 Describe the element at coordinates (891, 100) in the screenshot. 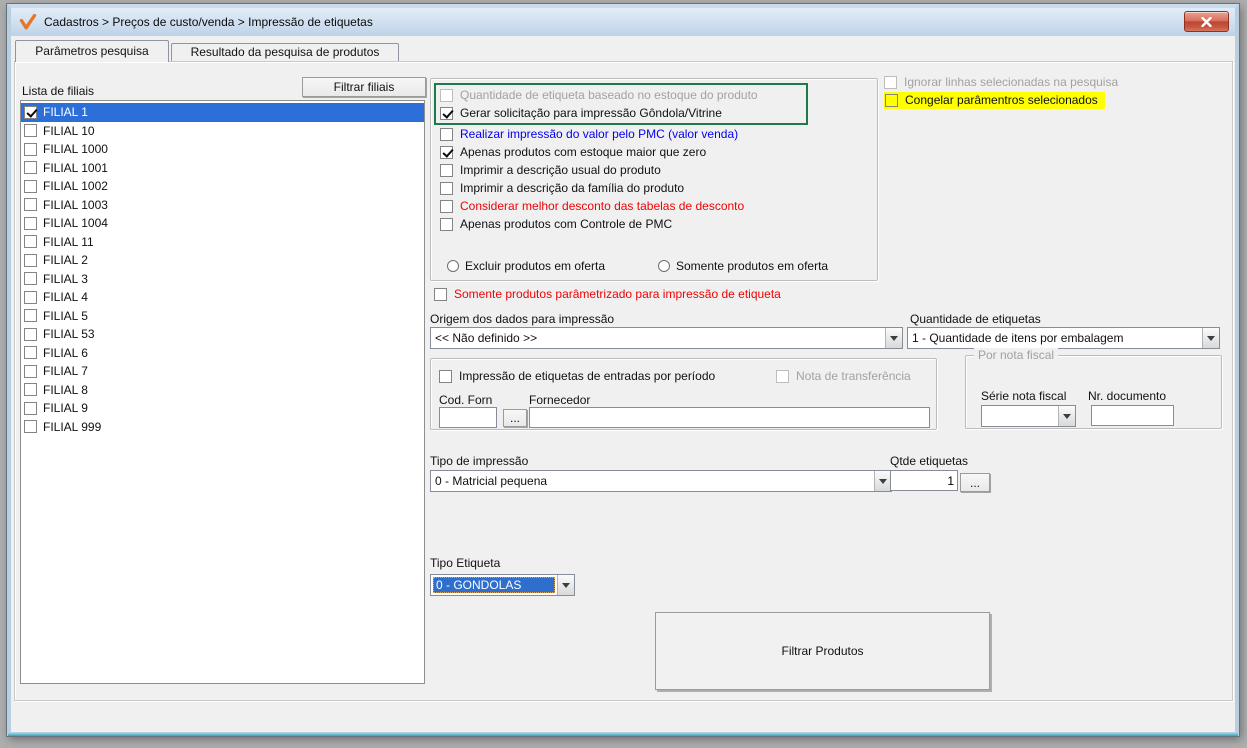

I see `congelar-checkbox` at that location.